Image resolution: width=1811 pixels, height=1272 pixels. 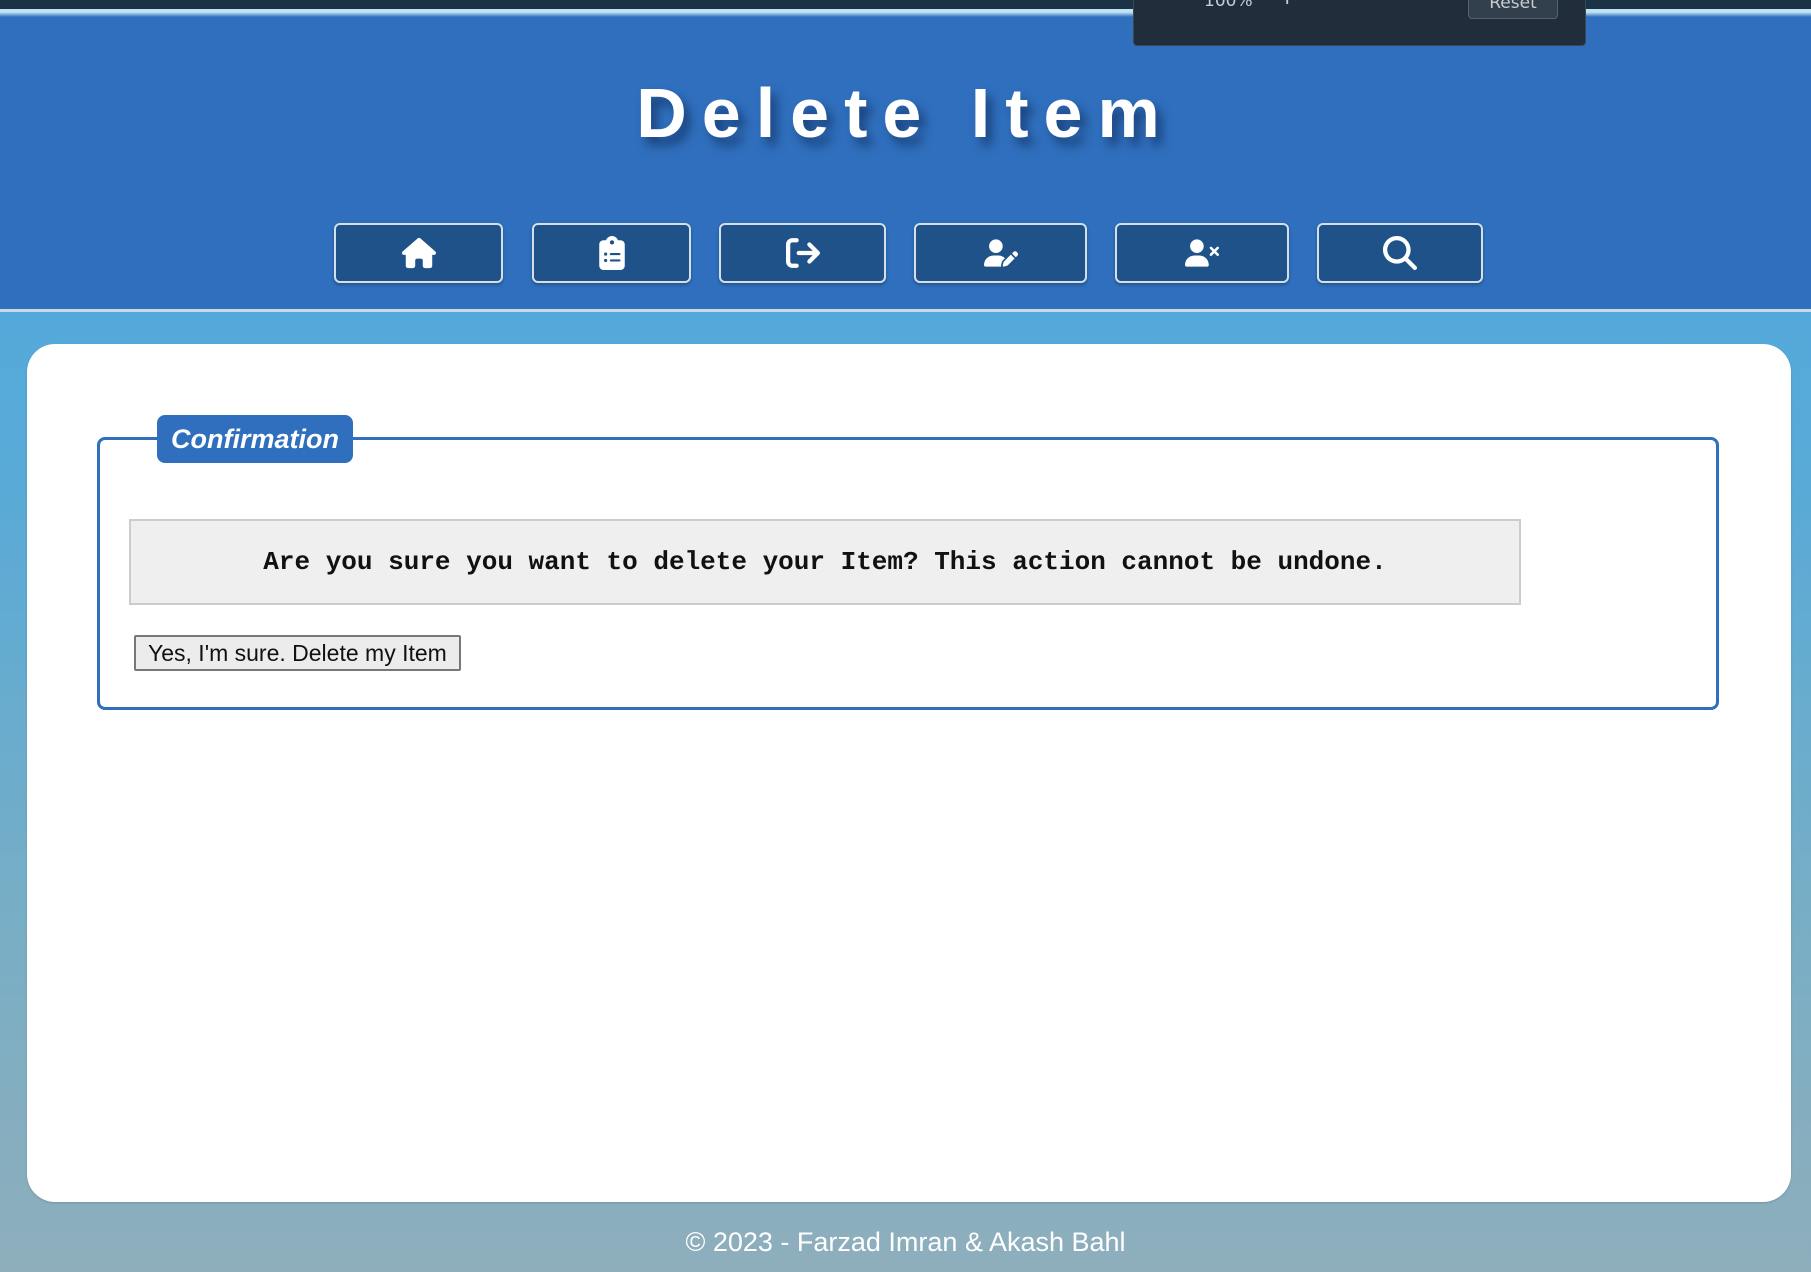 What do you see at coordinates (1228, 5) in the screenshot?
I see `zoom-level: 100%` at bounding box center [1228, 5].